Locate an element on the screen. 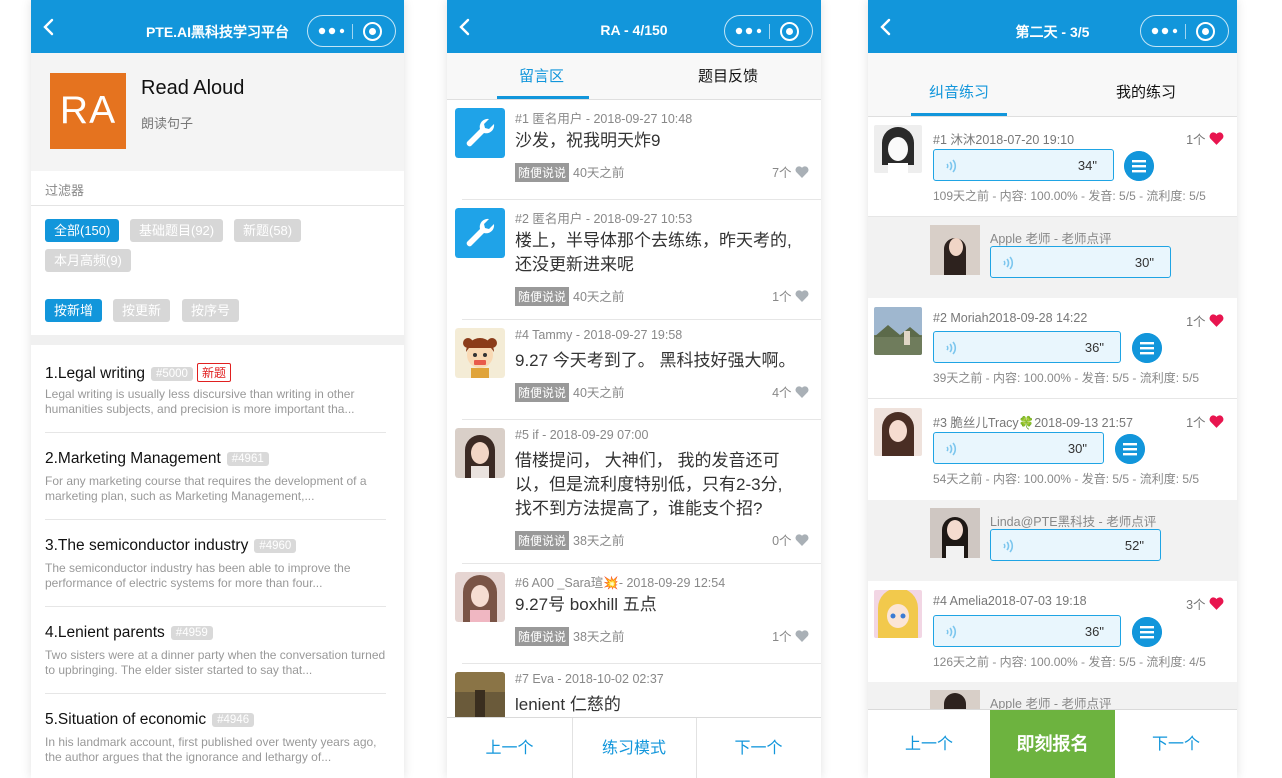  bottom-nav-bar: 上一个 练习模式 下一个 is located at coordinates (634, 747).